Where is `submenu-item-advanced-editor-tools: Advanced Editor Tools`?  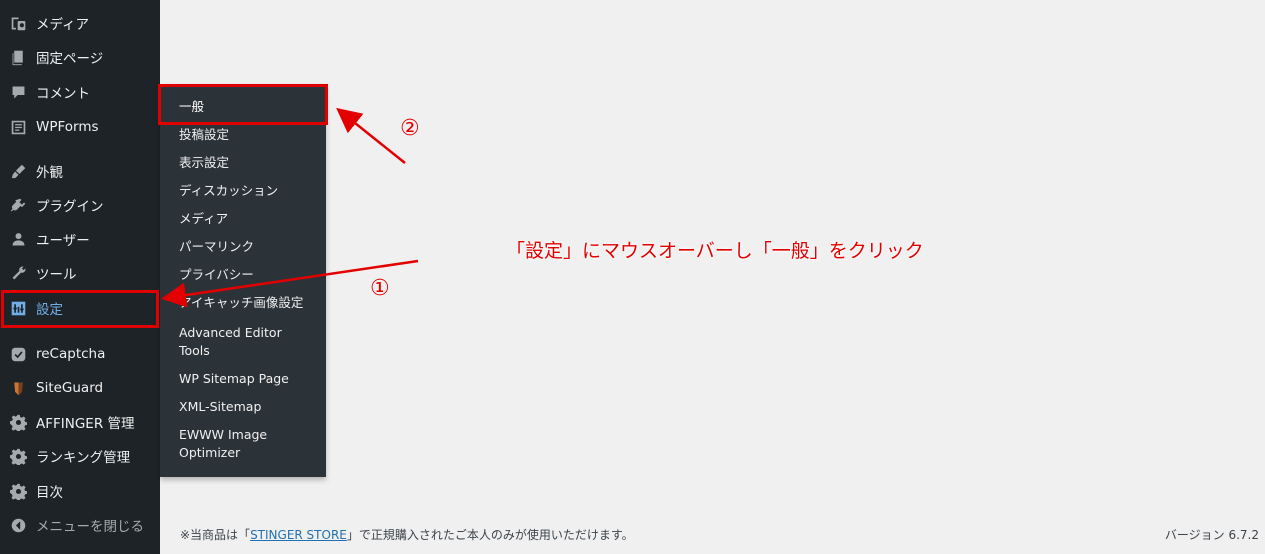 submenu-item-advanced-editor-tools: Advanced Editor Tools is located at coordinates (239, 342).